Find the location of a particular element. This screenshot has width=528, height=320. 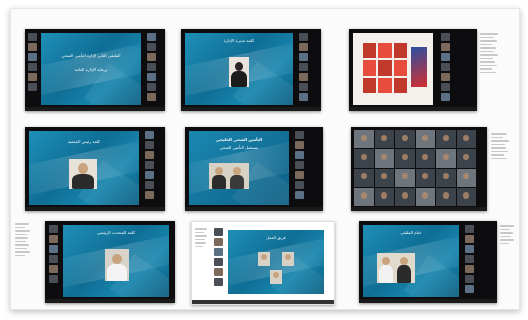

slide-title: فريق العمل is located at coordinates (276, 237).